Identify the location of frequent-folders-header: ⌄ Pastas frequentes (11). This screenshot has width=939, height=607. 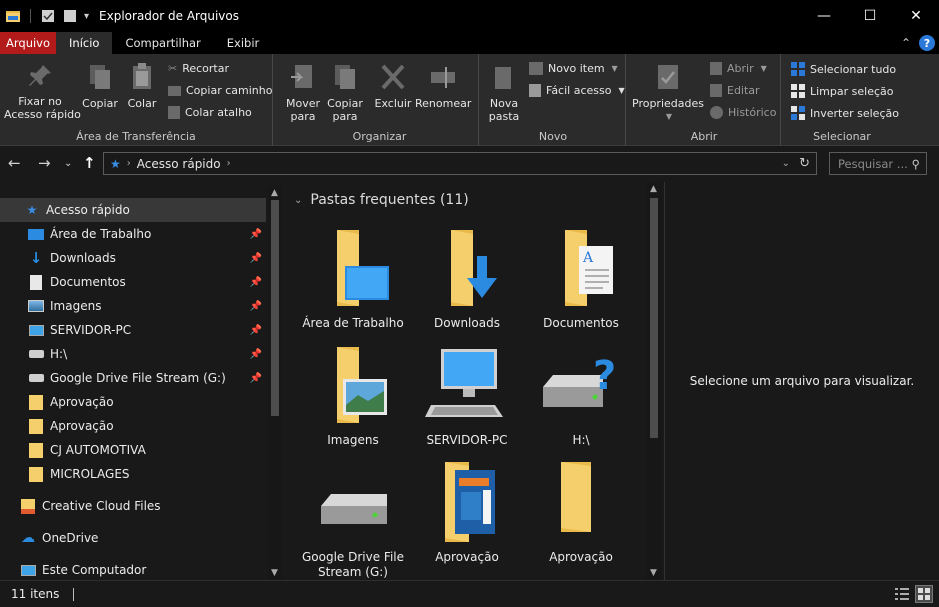
(381, 200).